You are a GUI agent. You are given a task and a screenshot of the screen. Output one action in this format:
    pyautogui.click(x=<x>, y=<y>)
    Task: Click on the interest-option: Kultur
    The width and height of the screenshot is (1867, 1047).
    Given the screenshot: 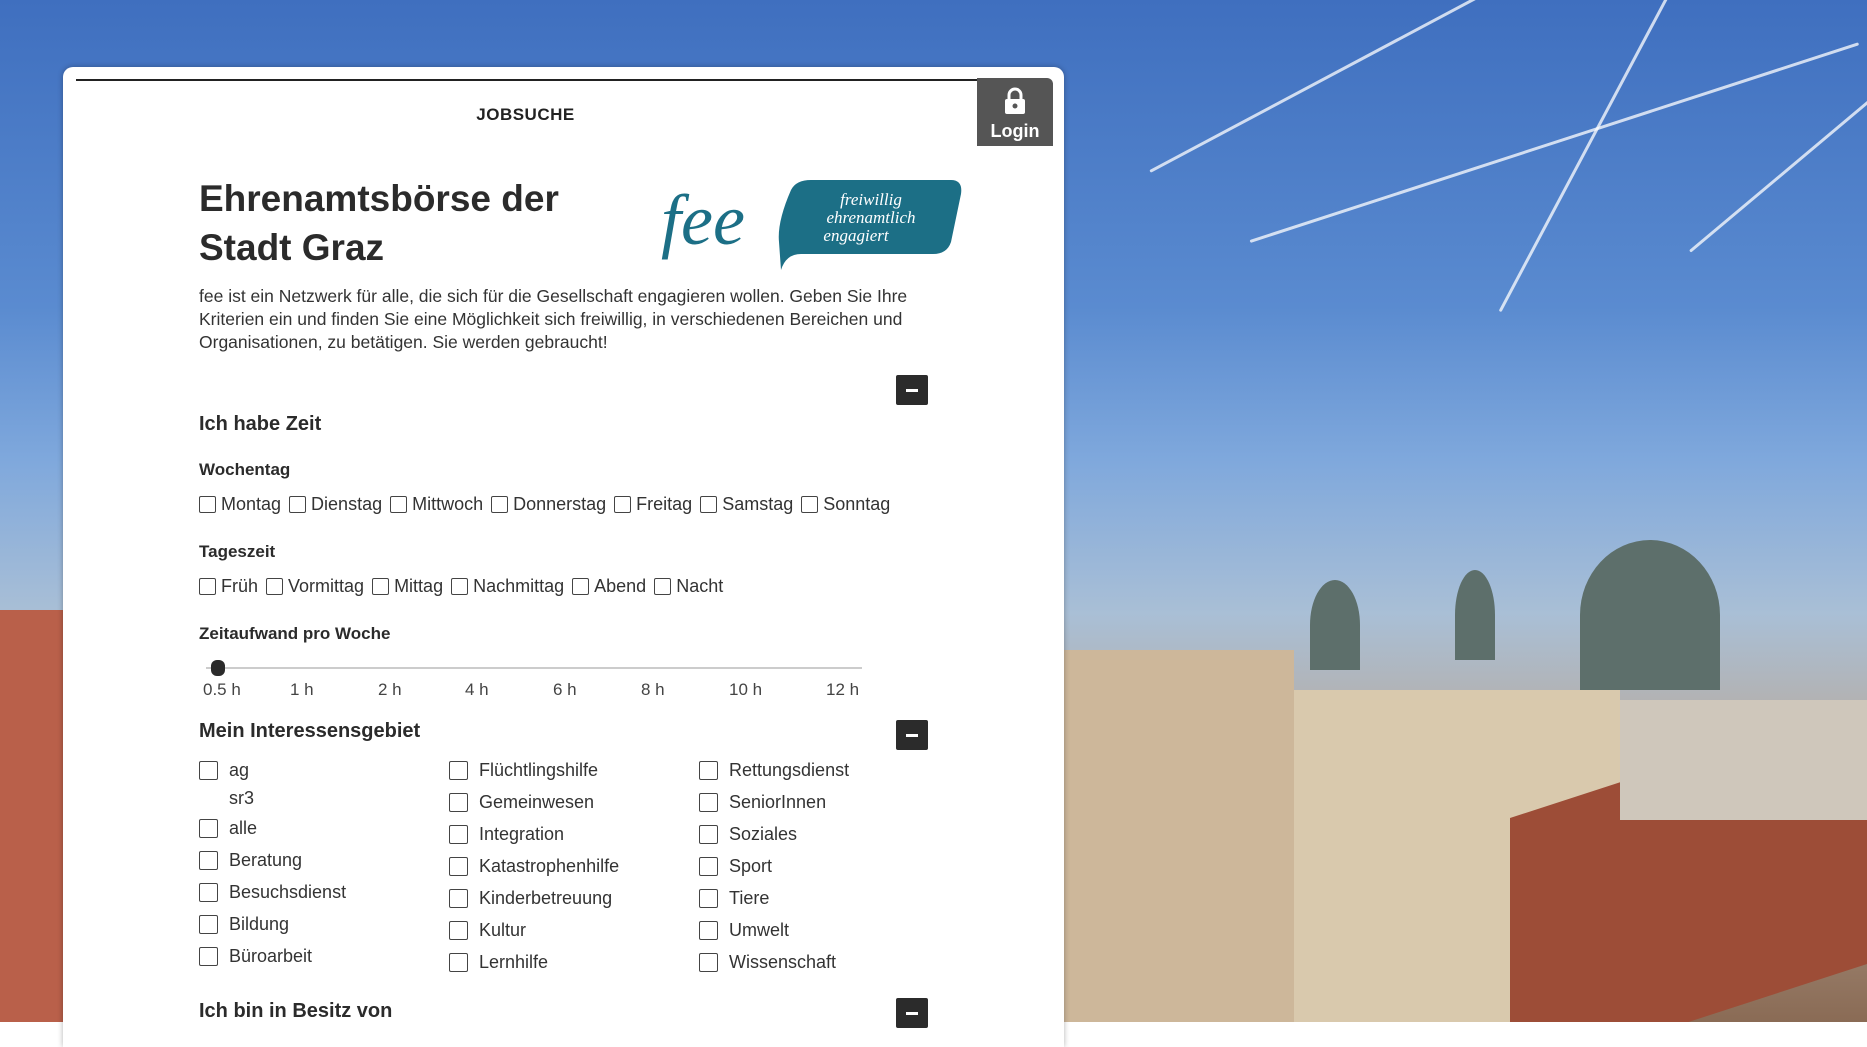 What is the action you would take?
    pyautogui.click(x=487, y=930)
    